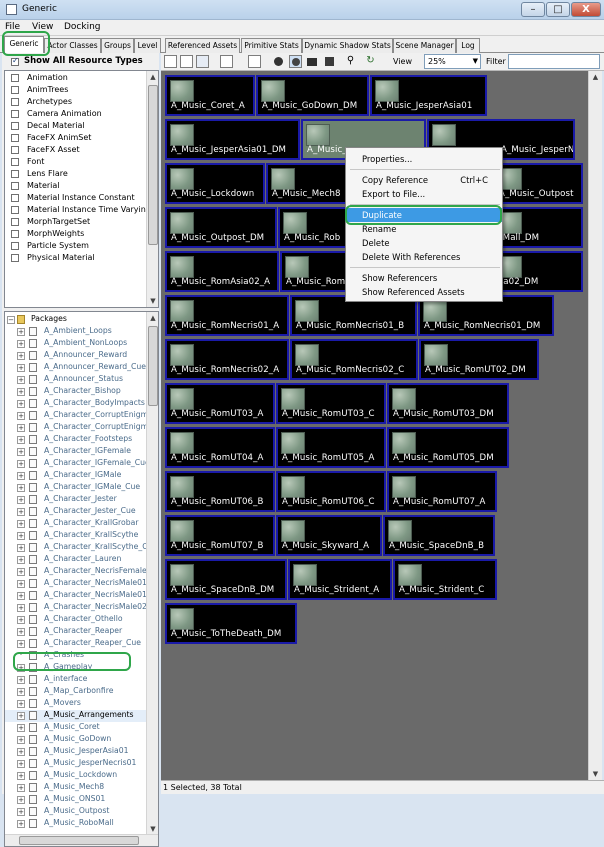  What do you see at coordinates (76, 199) in the screenshot?
I see `type-row: Material Instance Constant` at bounding box center [76, 199].